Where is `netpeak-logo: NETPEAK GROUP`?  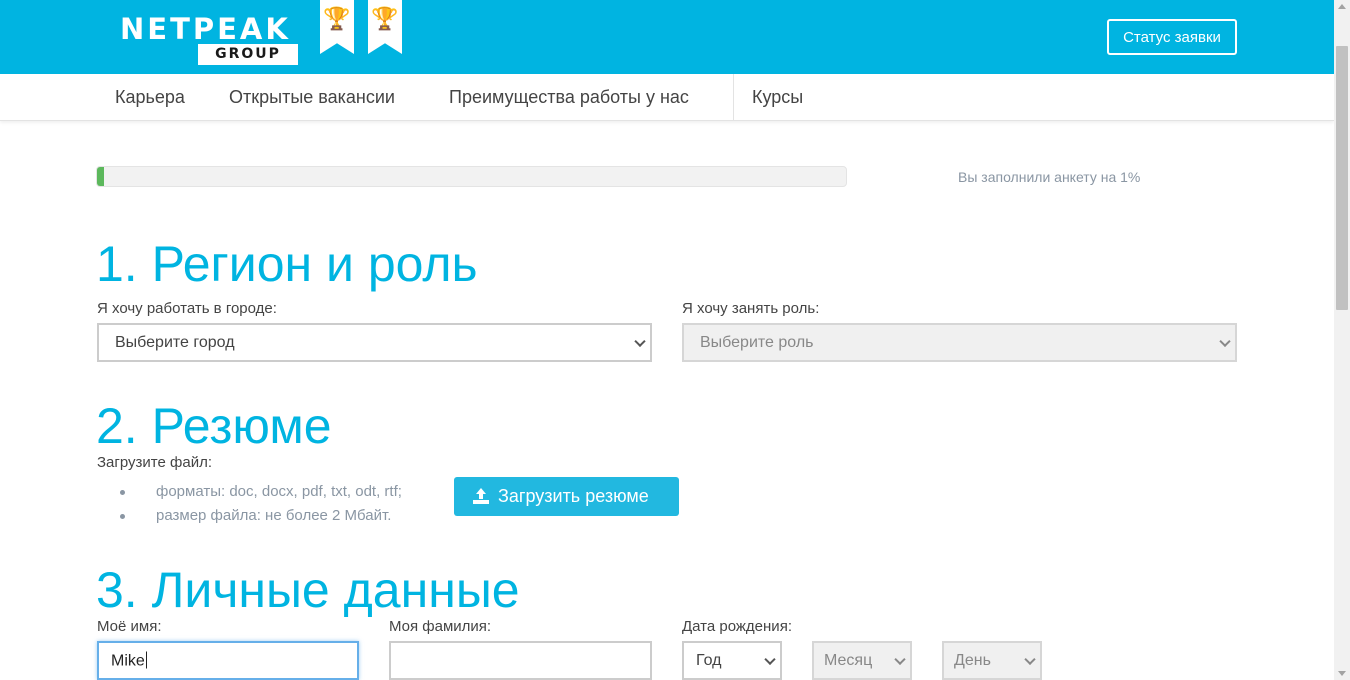 netpeak-logo: NETPEAK GROUP is located at coordinates (209, 38).